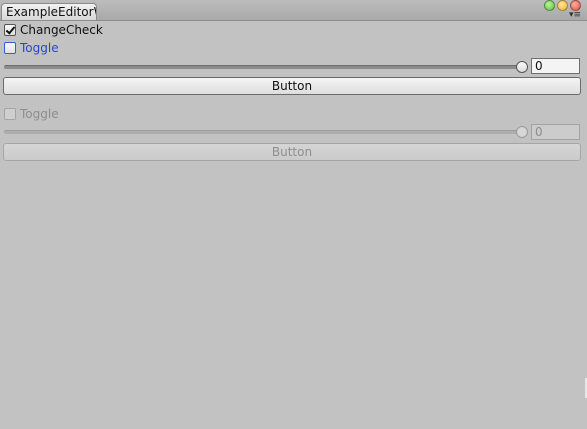  What do you see at coordinates (522, 132) in the screenshot?
I see `disabled-slider-thumb` at bounding box center [522, 132].